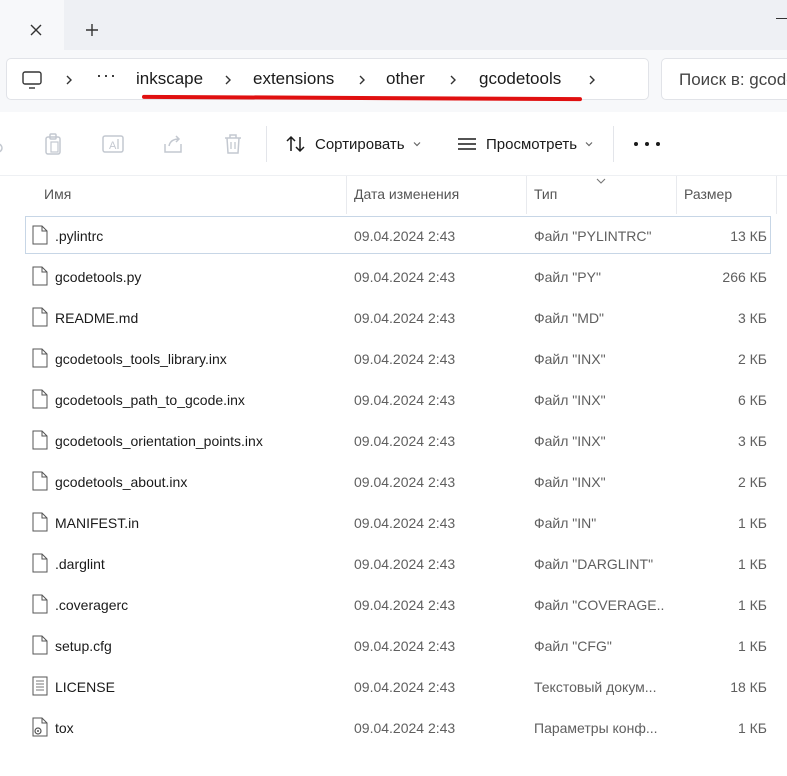 This screenshot has height=776, width=787. I want to click on tab-active, so click(32, 25).